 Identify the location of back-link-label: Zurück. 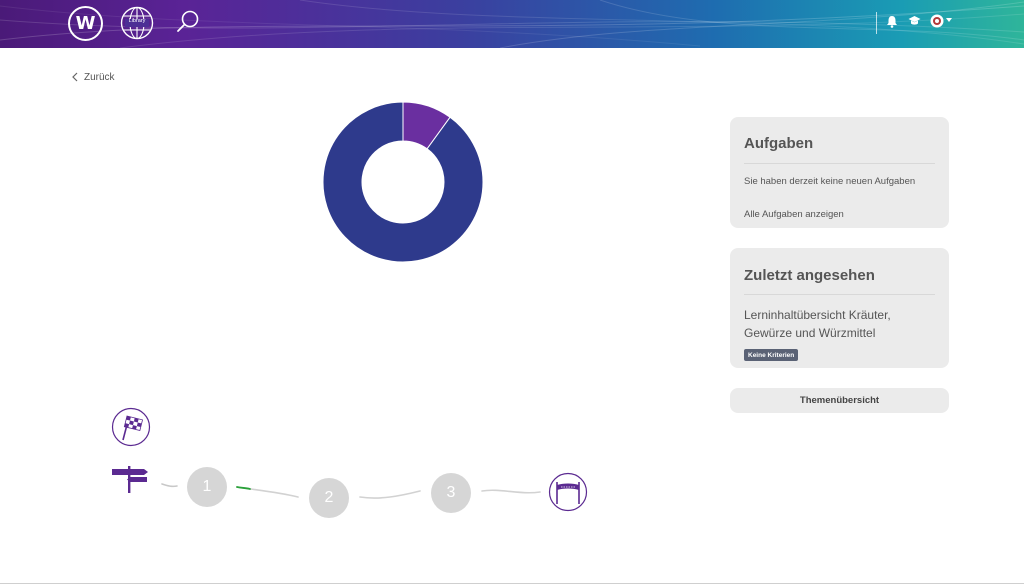
(99, 77).